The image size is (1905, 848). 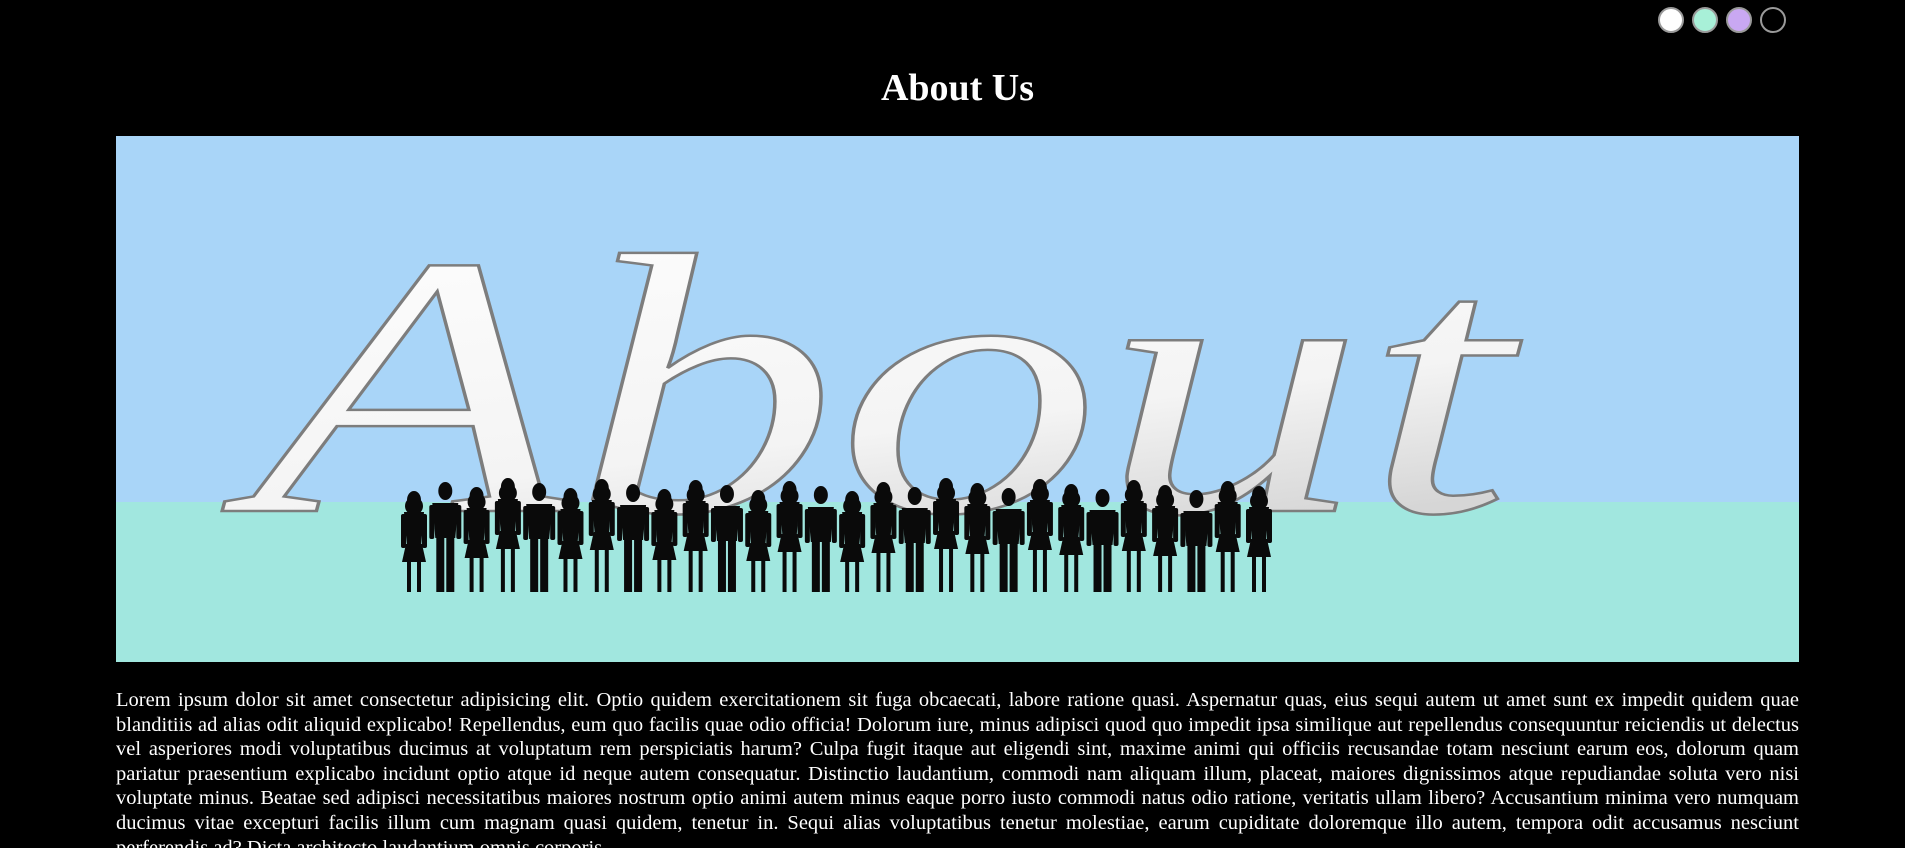 I want to click on theme-swatch-white, so click(x=1671, y=20).